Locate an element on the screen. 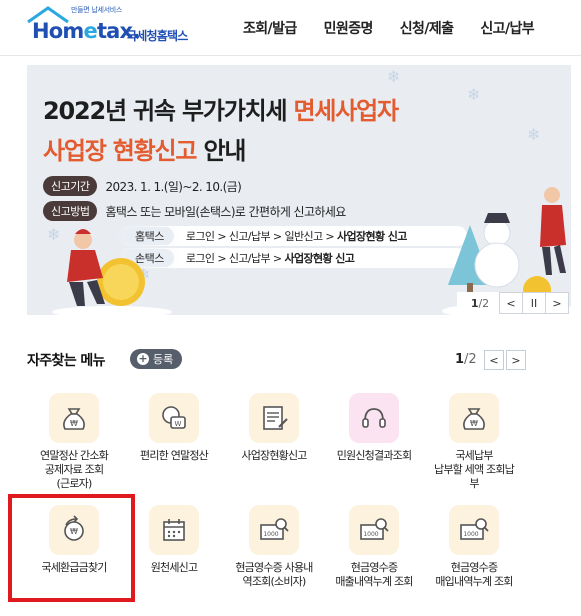 Image resolution: width=581 pixels, height=616 pixels. banner-method-row: 신고방법 홈택스 또는 모바일(손택스)로 간편하게 신고하세요 is located at coordinates (194, 211).